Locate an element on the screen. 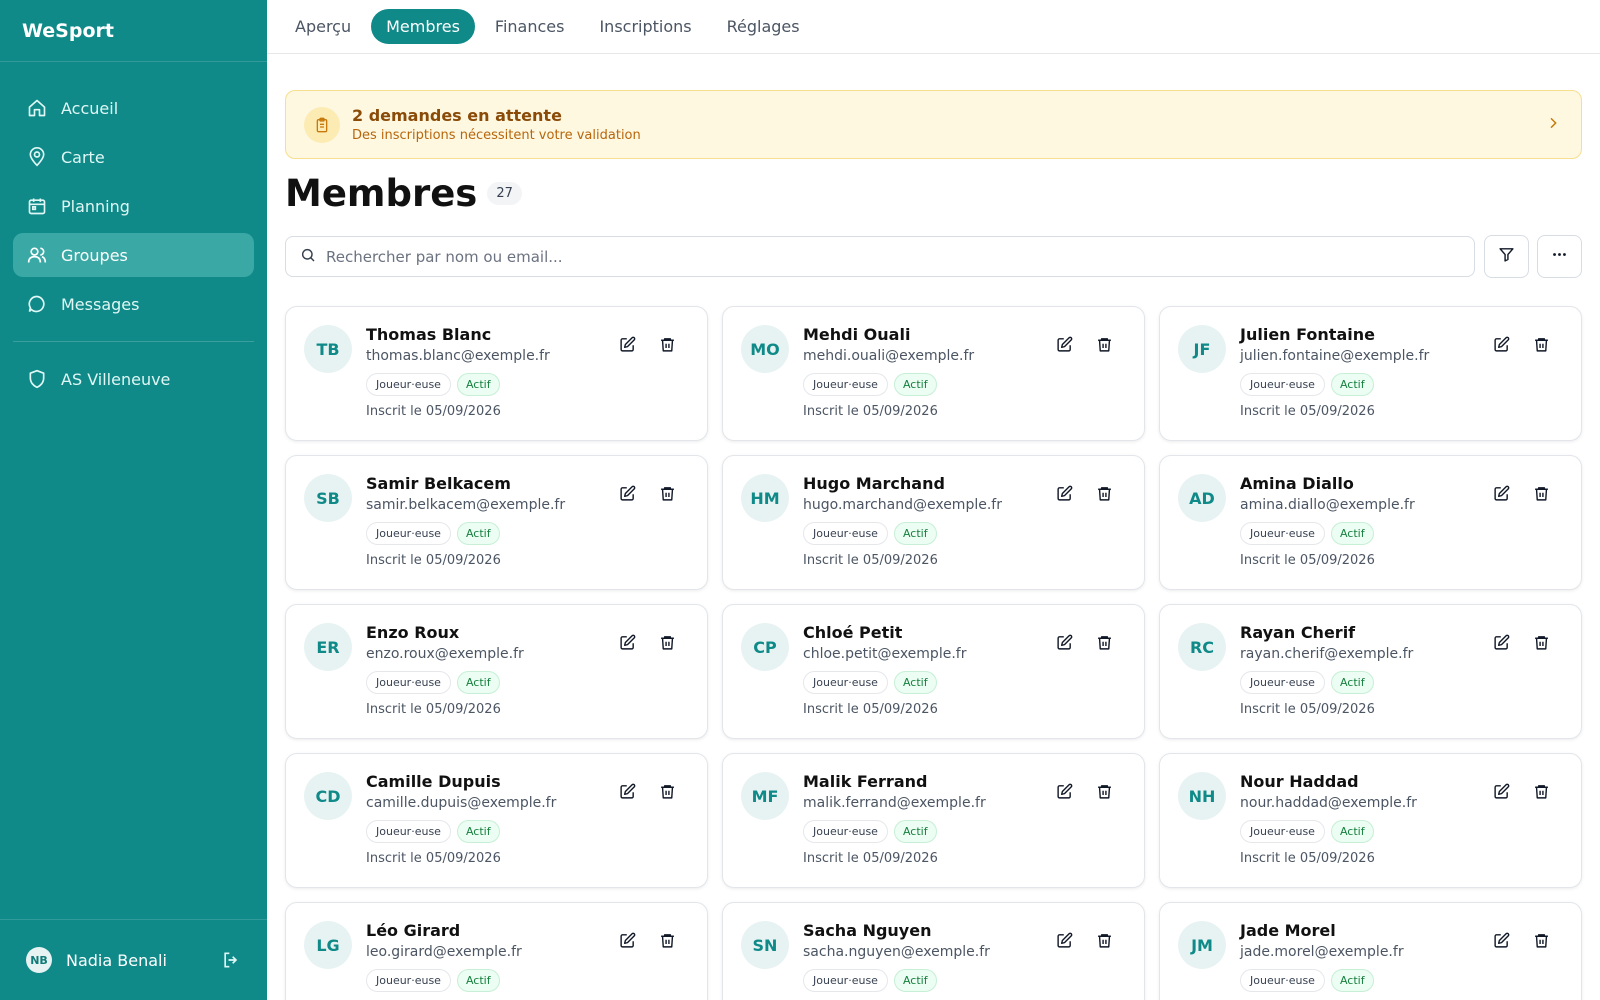 The width and height of the screenshot is (1600, 1000). sidebar-item-label: Planning is located at coordinates (95, 206).